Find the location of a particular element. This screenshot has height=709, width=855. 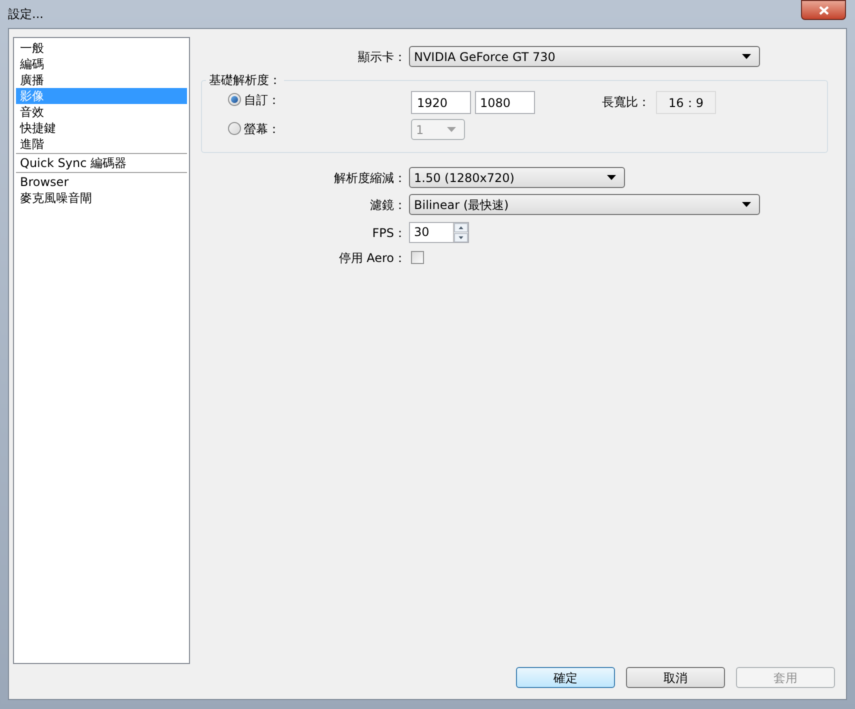

category-item: 音效 is located at coordinates (101, 112).